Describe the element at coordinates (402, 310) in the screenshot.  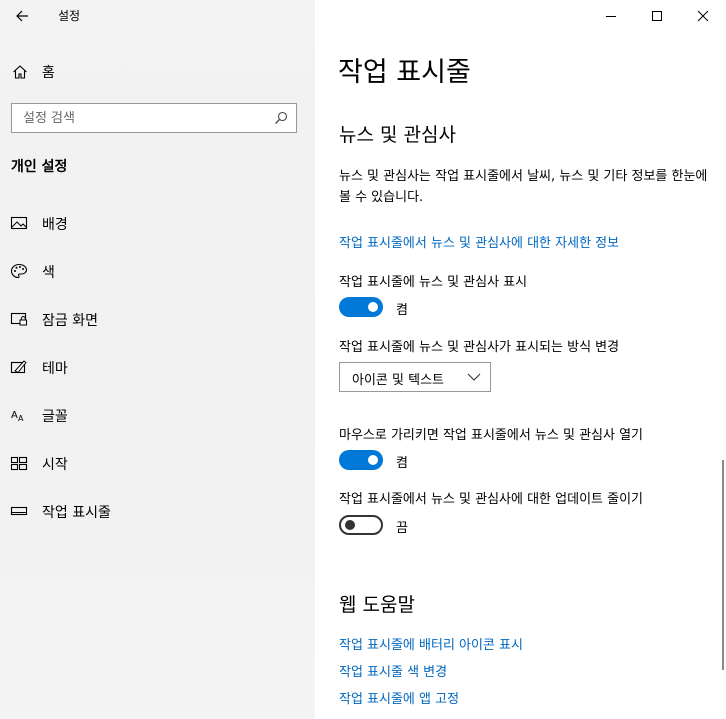
I see `show-news-state: 켬` at that location.